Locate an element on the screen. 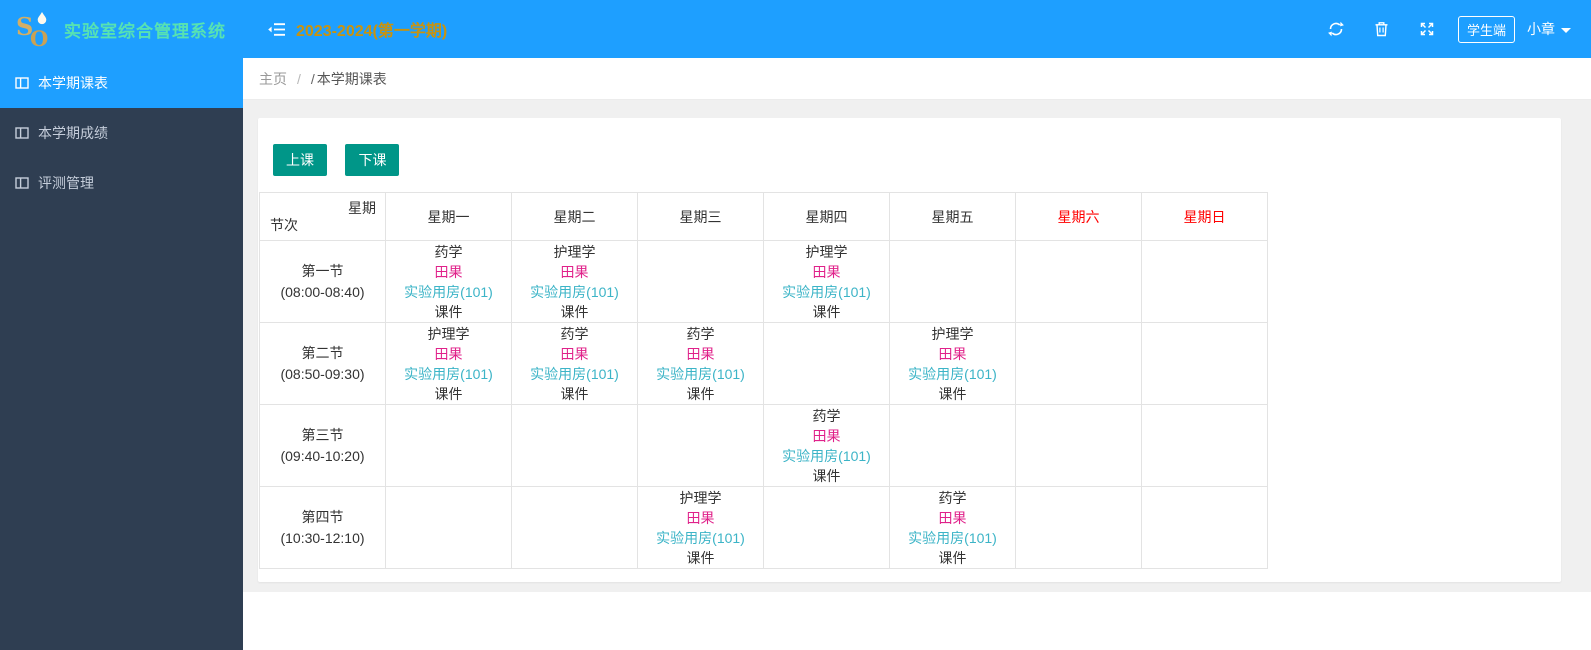 The width and height of the screenshot is (1591, 650). course-cell: 护理学田果实验用房(101) 课件 is located at coordinates (574, 281).